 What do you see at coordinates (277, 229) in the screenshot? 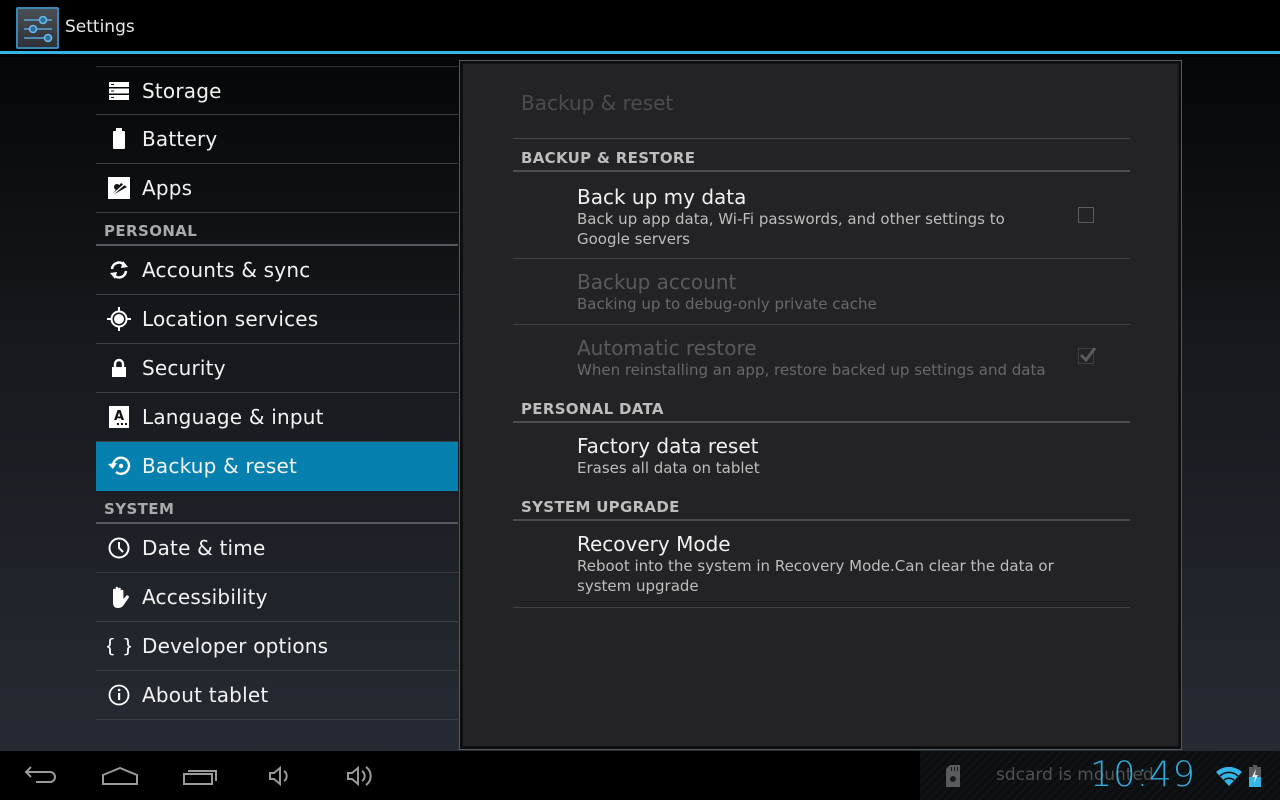
I see `sidebar-header-personal: PERSONAL` at bounding box center [277, 229].